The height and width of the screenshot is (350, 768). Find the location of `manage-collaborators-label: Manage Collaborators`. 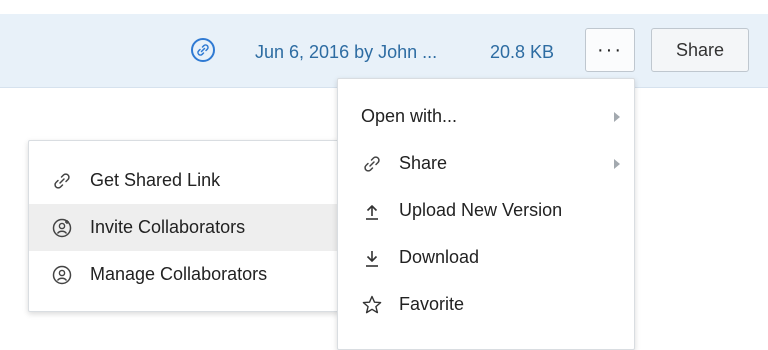

manage-collaborators-label: Manage Collaborators is located at coordinates (179, 274).